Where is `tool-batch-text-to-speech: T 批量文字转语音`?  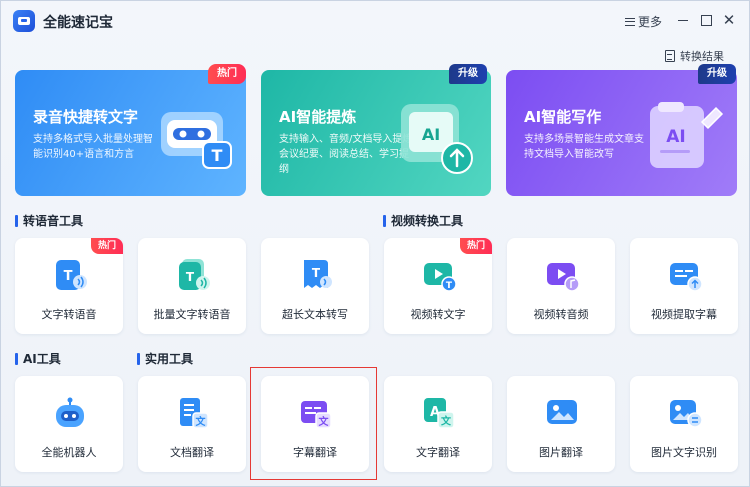 tool-batch-text-to-speech: T 批量文字转语音 is located at coordinates (192, 286).